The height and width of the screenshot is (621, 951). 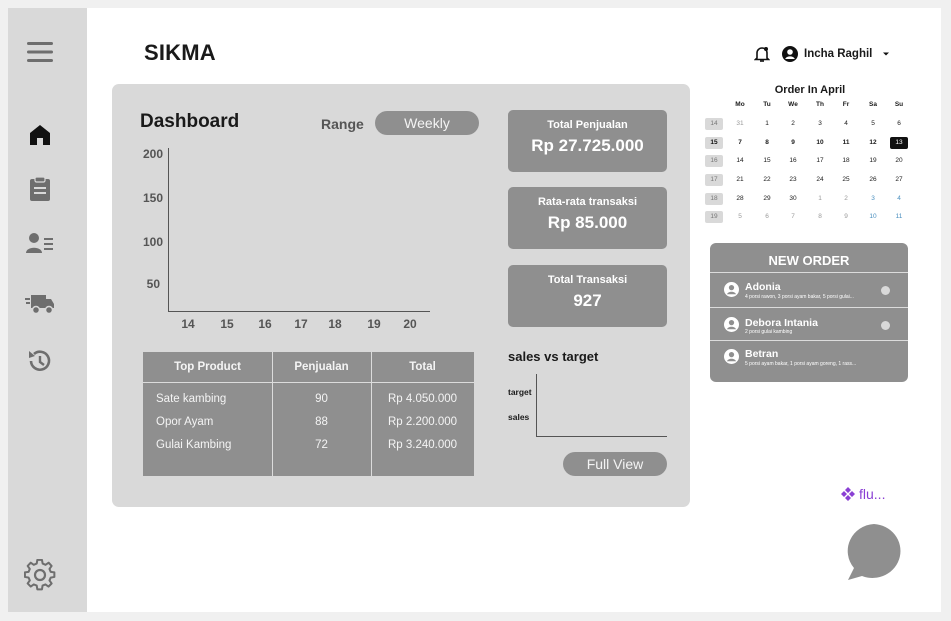 What do you see at coordinates (899, 180) in the screenshot?
I see `calendar-day: 27` at bounding box center [899, 180].